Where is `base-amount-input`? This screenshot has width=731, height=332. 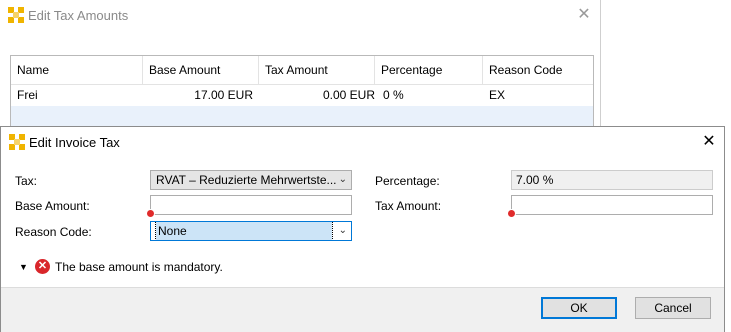
base-amount-input is located at coordinates (251, 205).